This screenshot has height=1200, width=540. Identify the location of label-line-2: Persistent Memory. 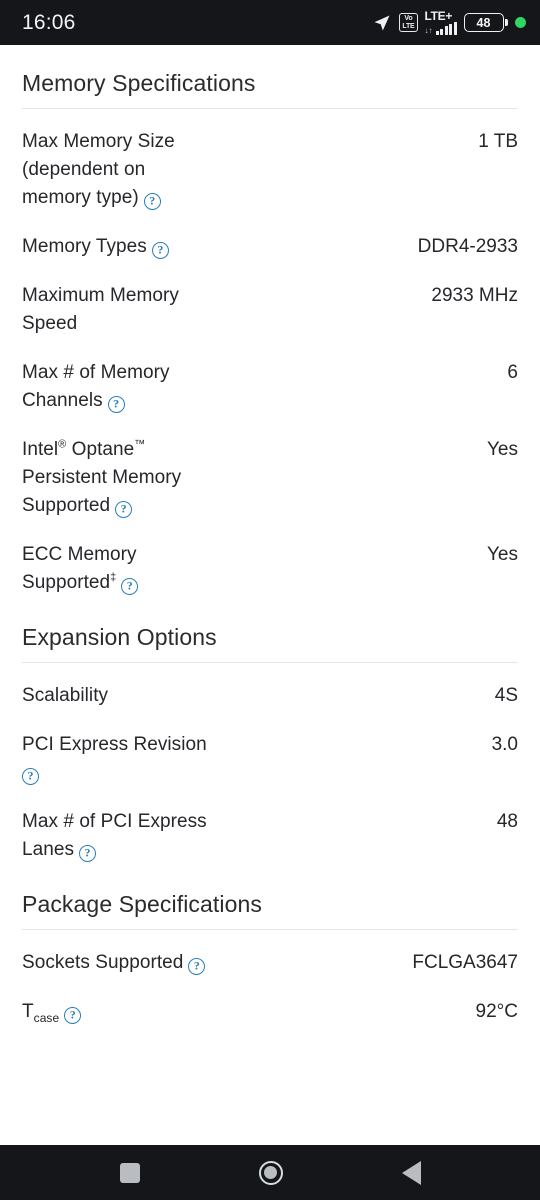
(102, 477).